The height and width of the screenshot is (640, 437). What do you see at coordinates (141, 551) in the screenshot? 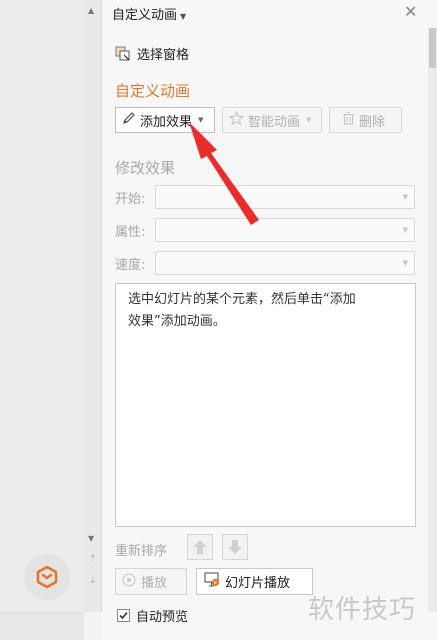
I see `reorder-label: 重新排序` at bounding box center [141, 551].